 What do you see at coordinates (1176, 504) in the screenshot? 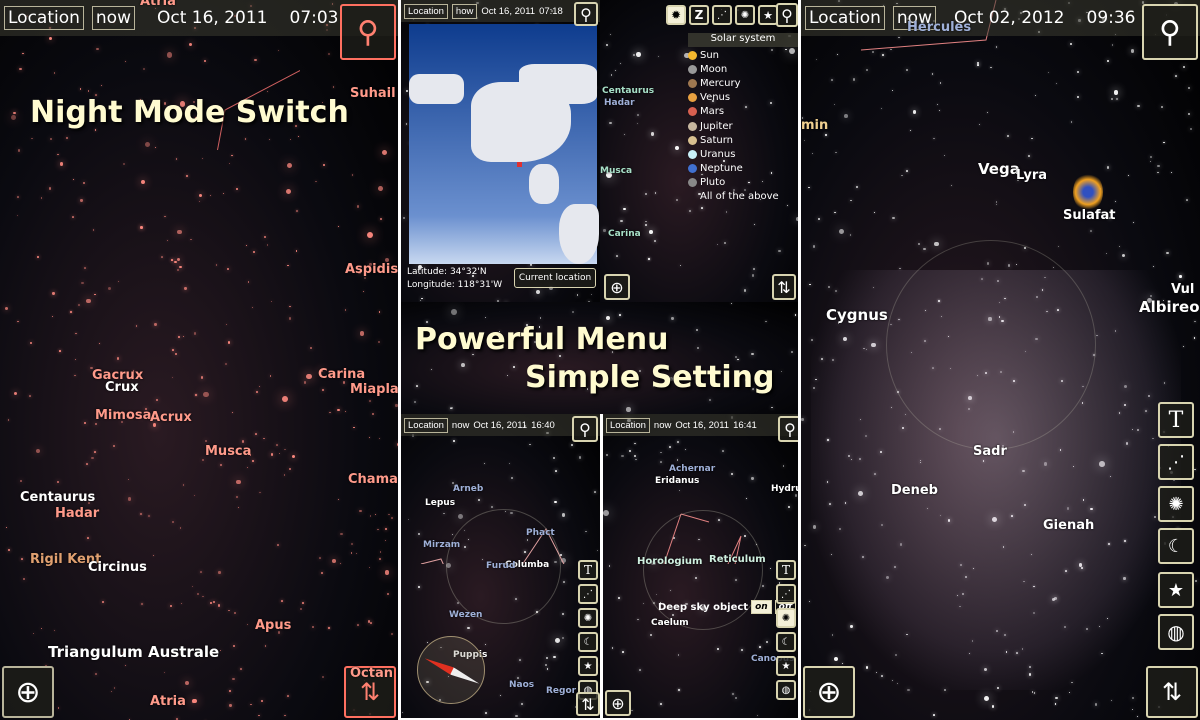
I see `galaxy-icon: ✺` at bounding box center [1176, 504].